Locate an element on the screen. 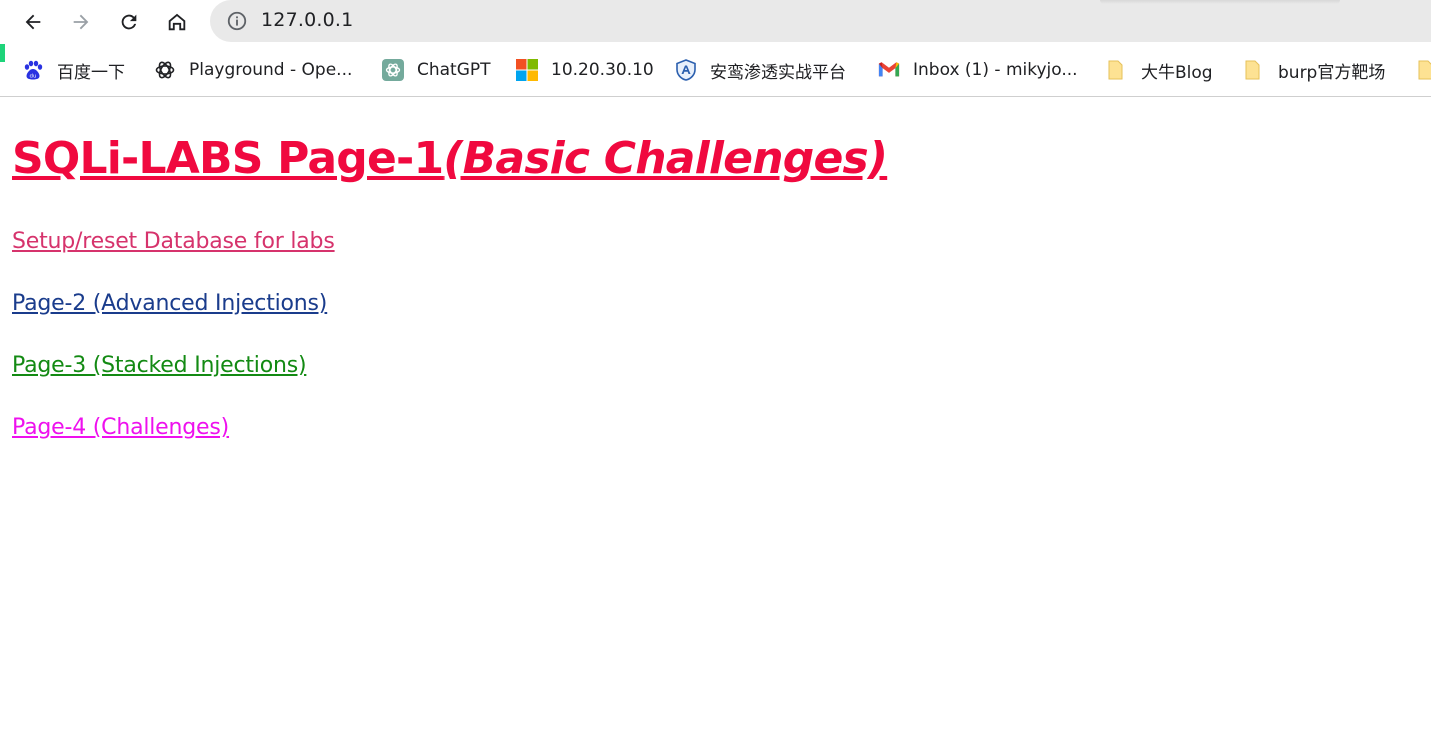  page-2-advanced-injections-link: Page-2 (Advanced Injections) is located at coordinates (169, 303).